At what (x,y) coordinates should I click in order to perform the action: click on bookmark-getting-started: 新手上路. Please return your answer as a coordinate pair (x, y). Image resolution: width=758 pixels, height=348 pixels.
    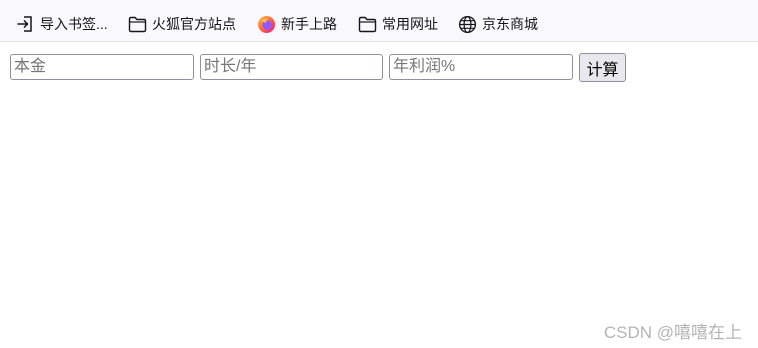
    Looking at the image, I should click on (296, 24).